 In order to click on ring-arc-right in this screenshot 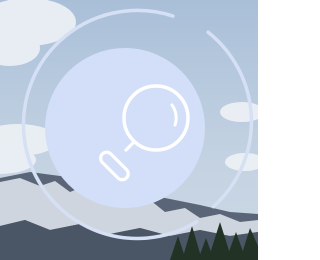, I will do `click(230, 119)`.